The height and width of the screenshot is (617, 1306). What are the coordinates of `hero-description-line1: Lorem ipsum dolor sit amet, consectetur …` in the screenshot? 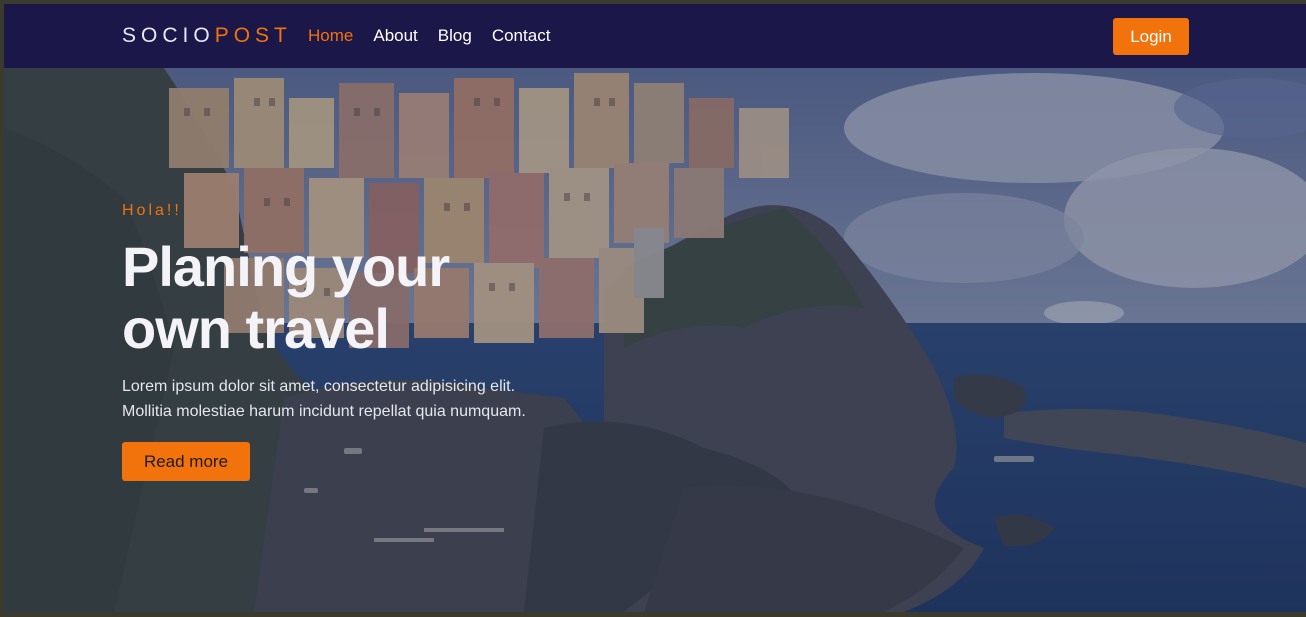 It's located at (319, 386).